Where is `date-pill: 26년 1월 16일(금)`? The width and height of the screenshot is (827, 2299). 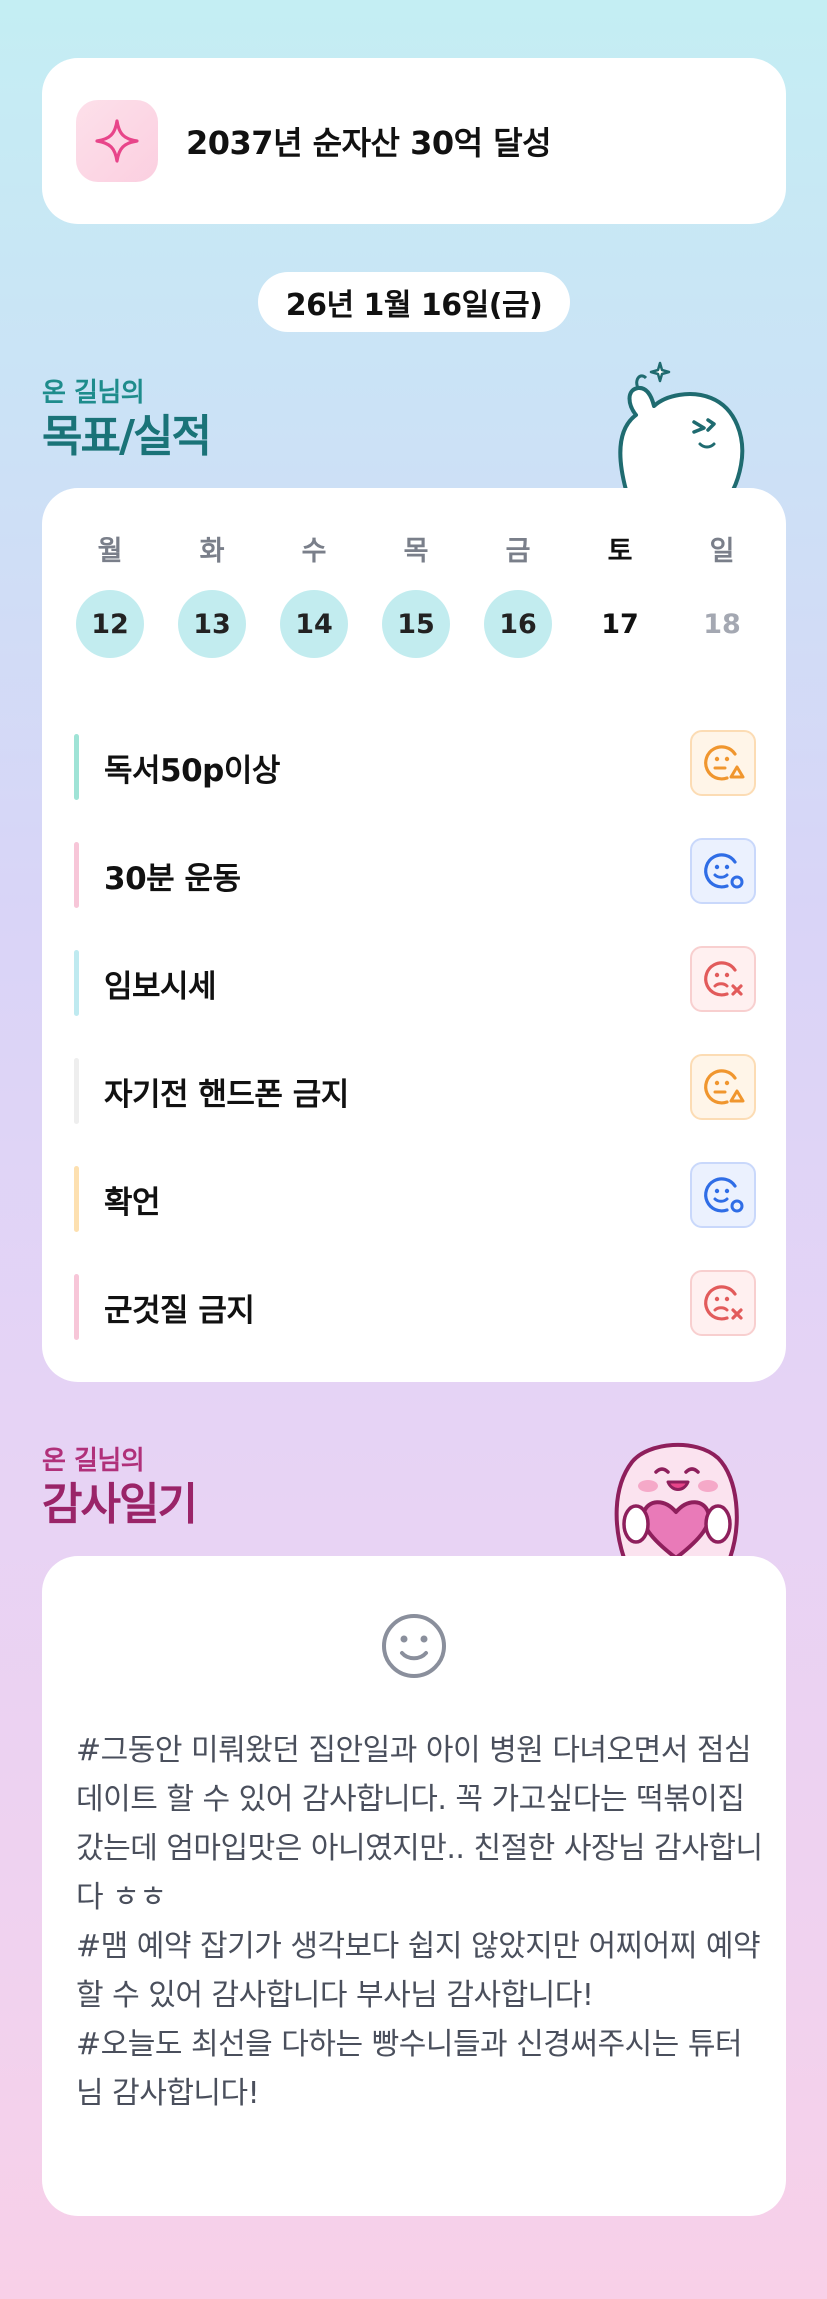 date-pill: 26년 1월 16일(금) is located at coordinates (414, 302).